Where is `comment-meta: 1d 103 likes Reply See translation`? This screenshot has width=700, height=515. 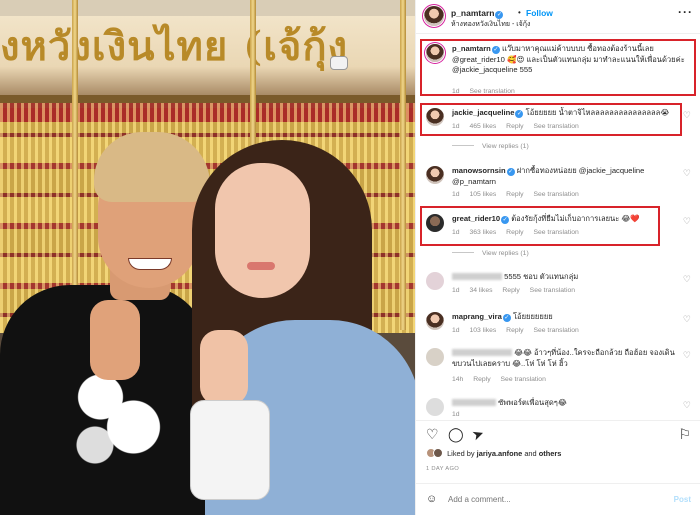
comment-meta: 1d 103 likes Reply See translation is located at coordinates (519, 330).